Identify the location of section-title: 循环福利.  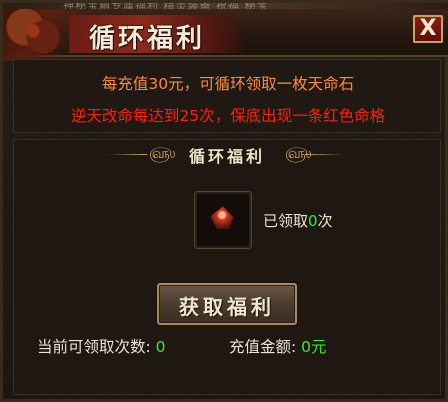
(226, 156).